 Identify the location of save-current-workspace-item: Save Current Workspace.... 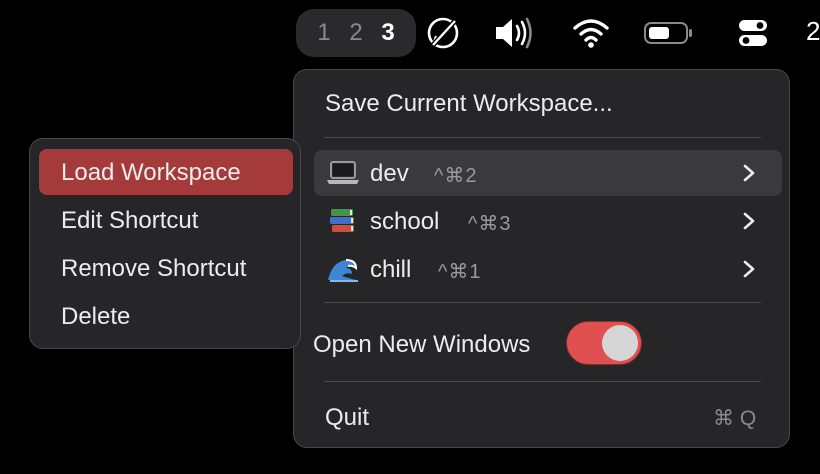
(469, 104).